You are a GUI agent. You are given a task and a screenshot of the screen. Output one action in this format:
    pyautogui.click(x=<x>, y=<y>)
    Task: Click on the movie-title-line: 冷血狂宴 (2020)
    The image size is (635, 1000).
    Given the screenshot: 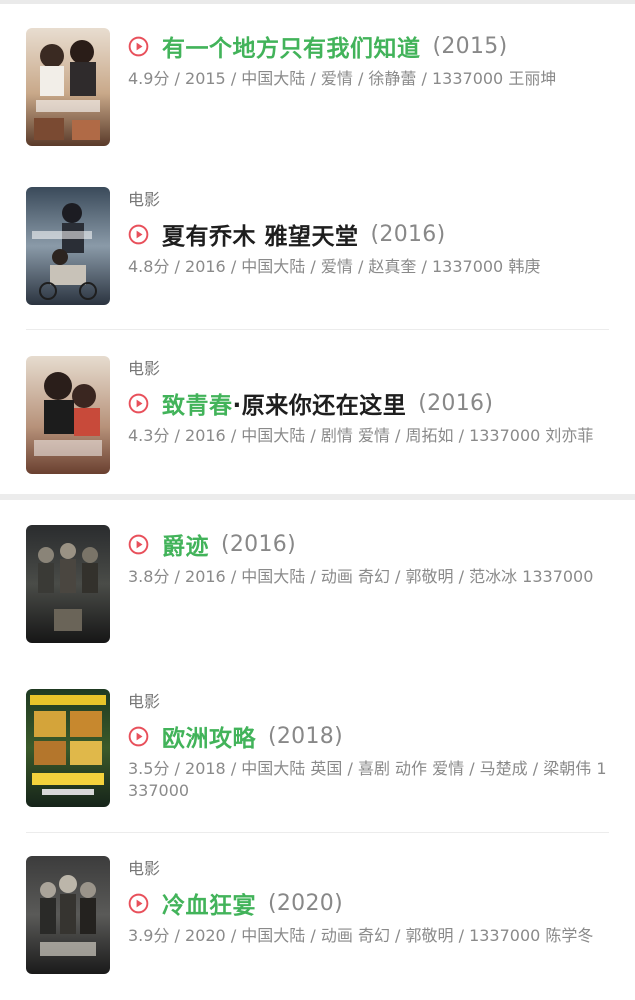 What is the action you would take?
    pyautogui.click(x=371, y=903)
    